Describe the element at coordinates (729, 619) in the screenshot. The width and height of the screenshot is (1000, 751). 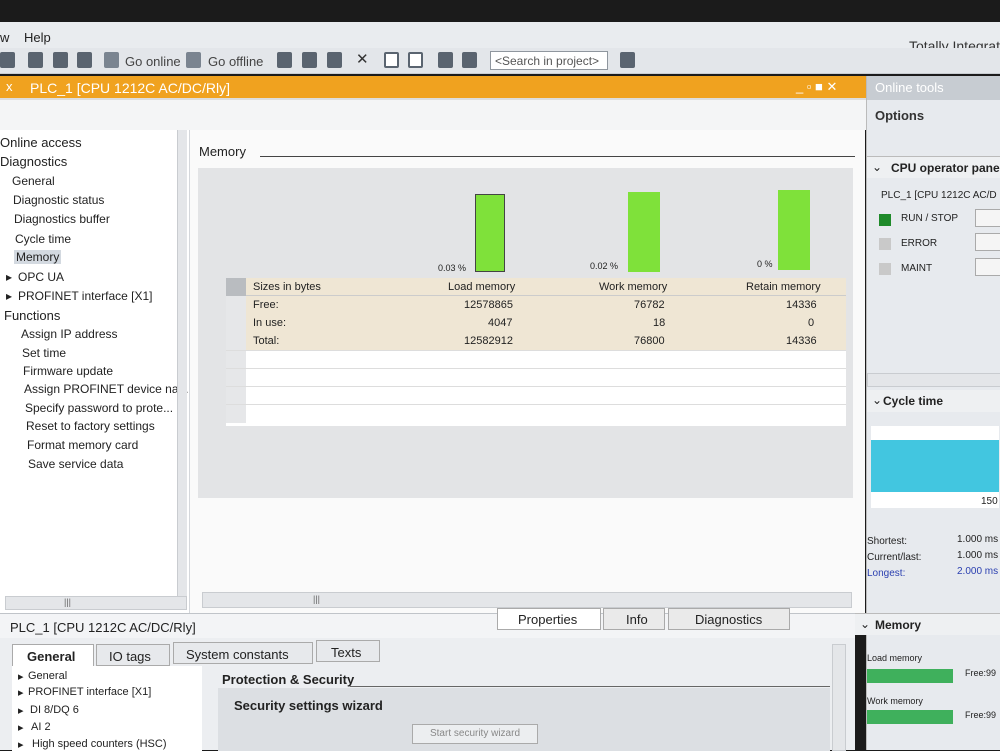
I see `tab-diagnostics: Diagnostics` at that location.